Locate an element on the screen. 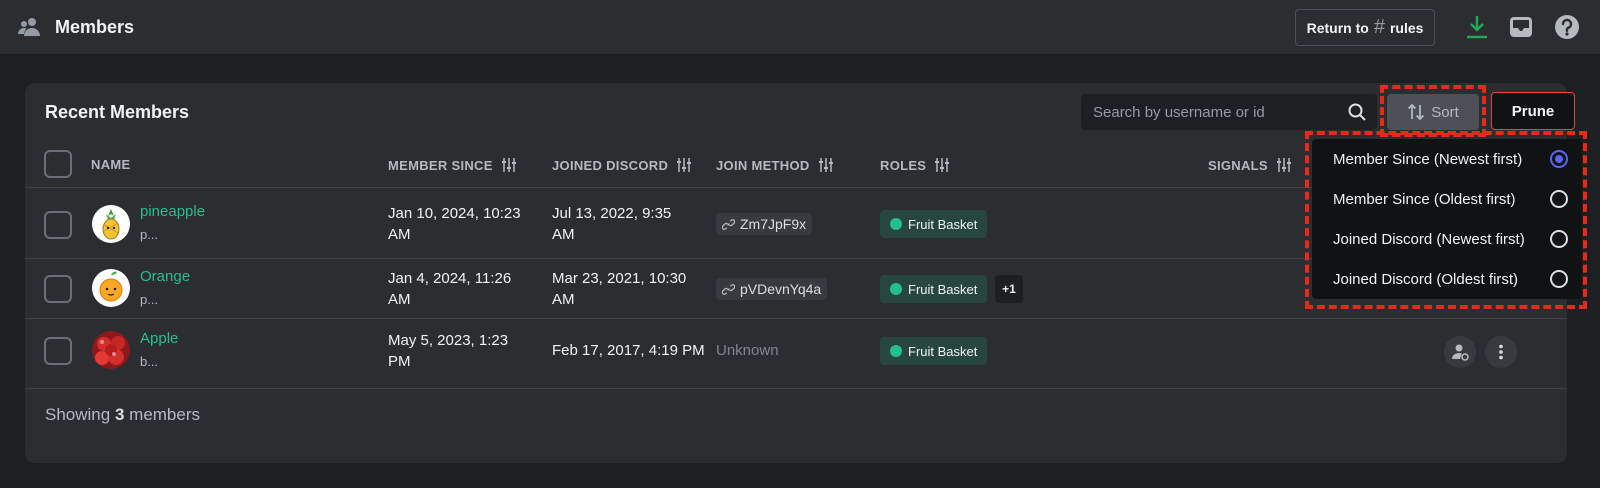  orange-avatar-icon is located at coordinates (111, 286).